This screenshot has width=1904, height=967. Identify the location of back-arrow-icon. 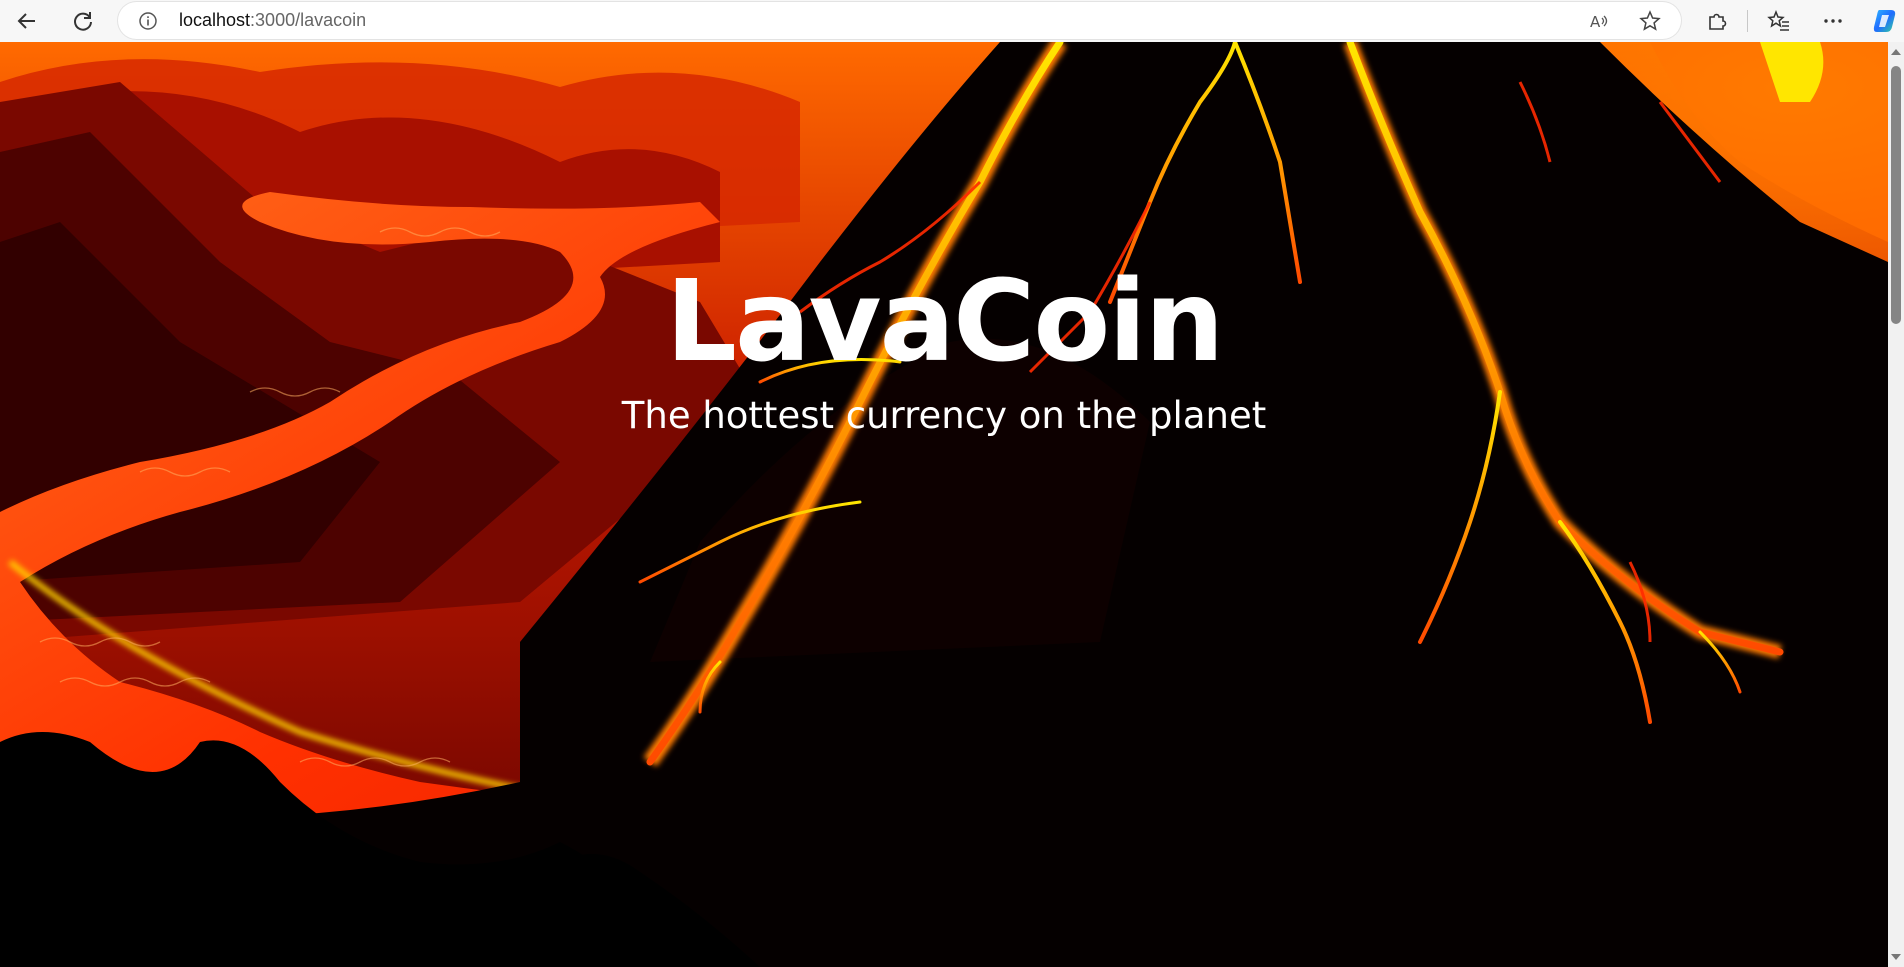
(26, 21).